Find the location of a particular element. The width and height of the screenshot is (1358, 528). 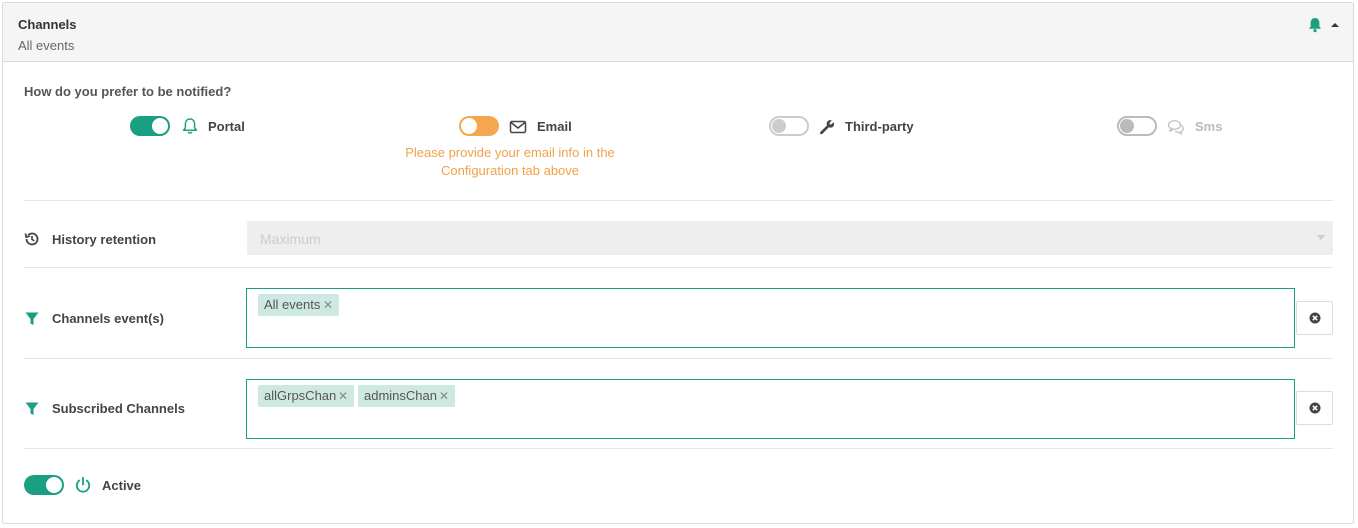

tag-label: adminsChan is located at coordinates (400, 395).